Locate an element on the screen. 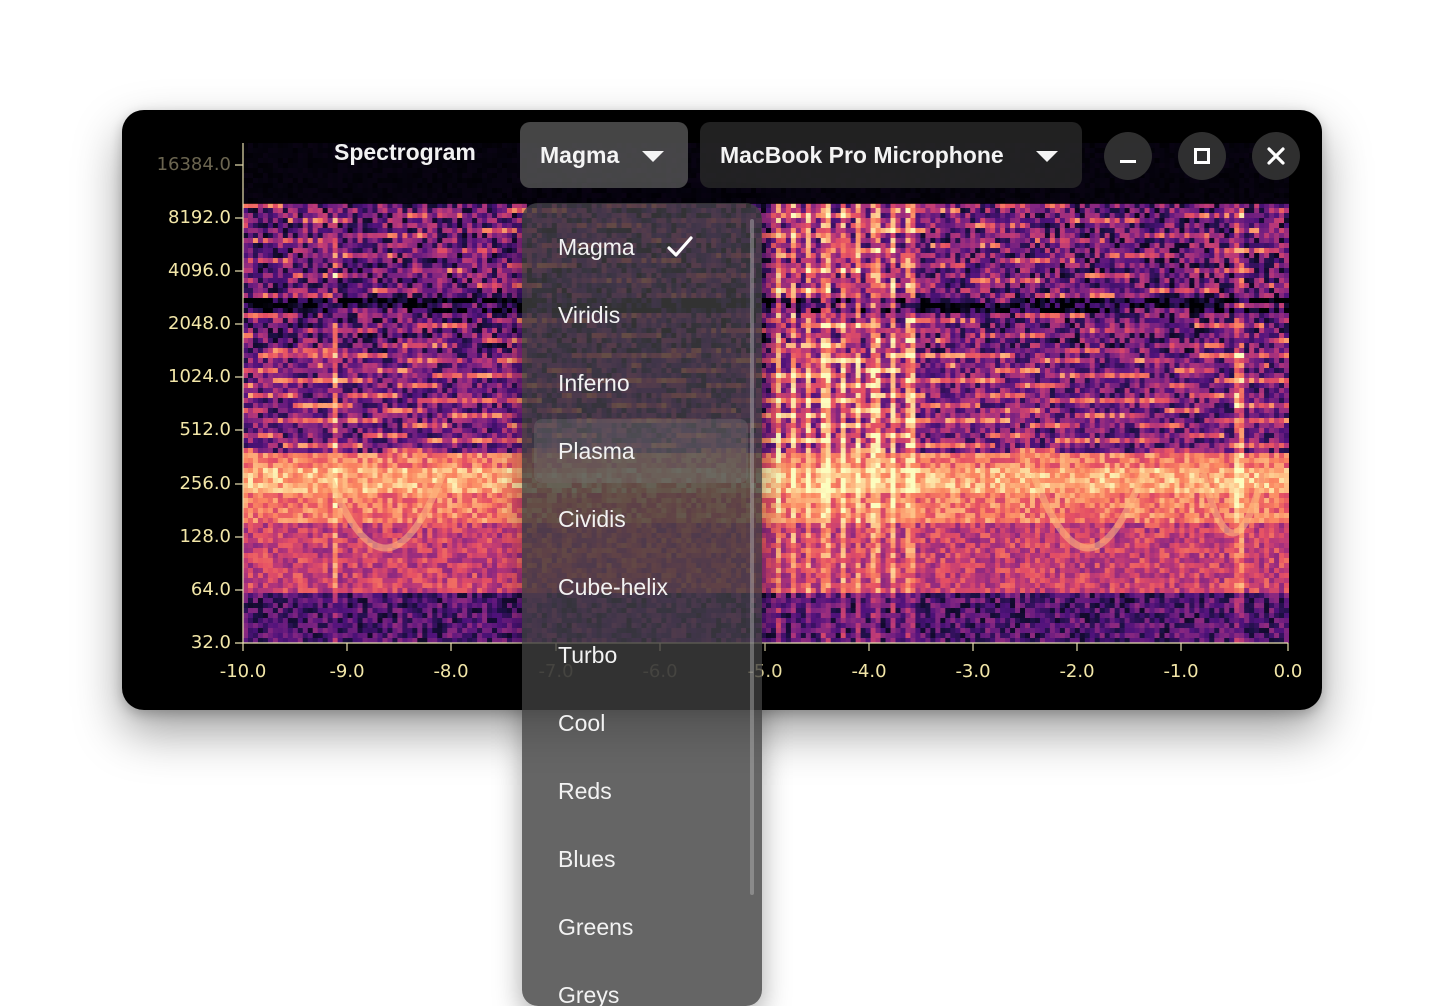  colormap-option-label: Cividis is located at coordinates (592, 519).